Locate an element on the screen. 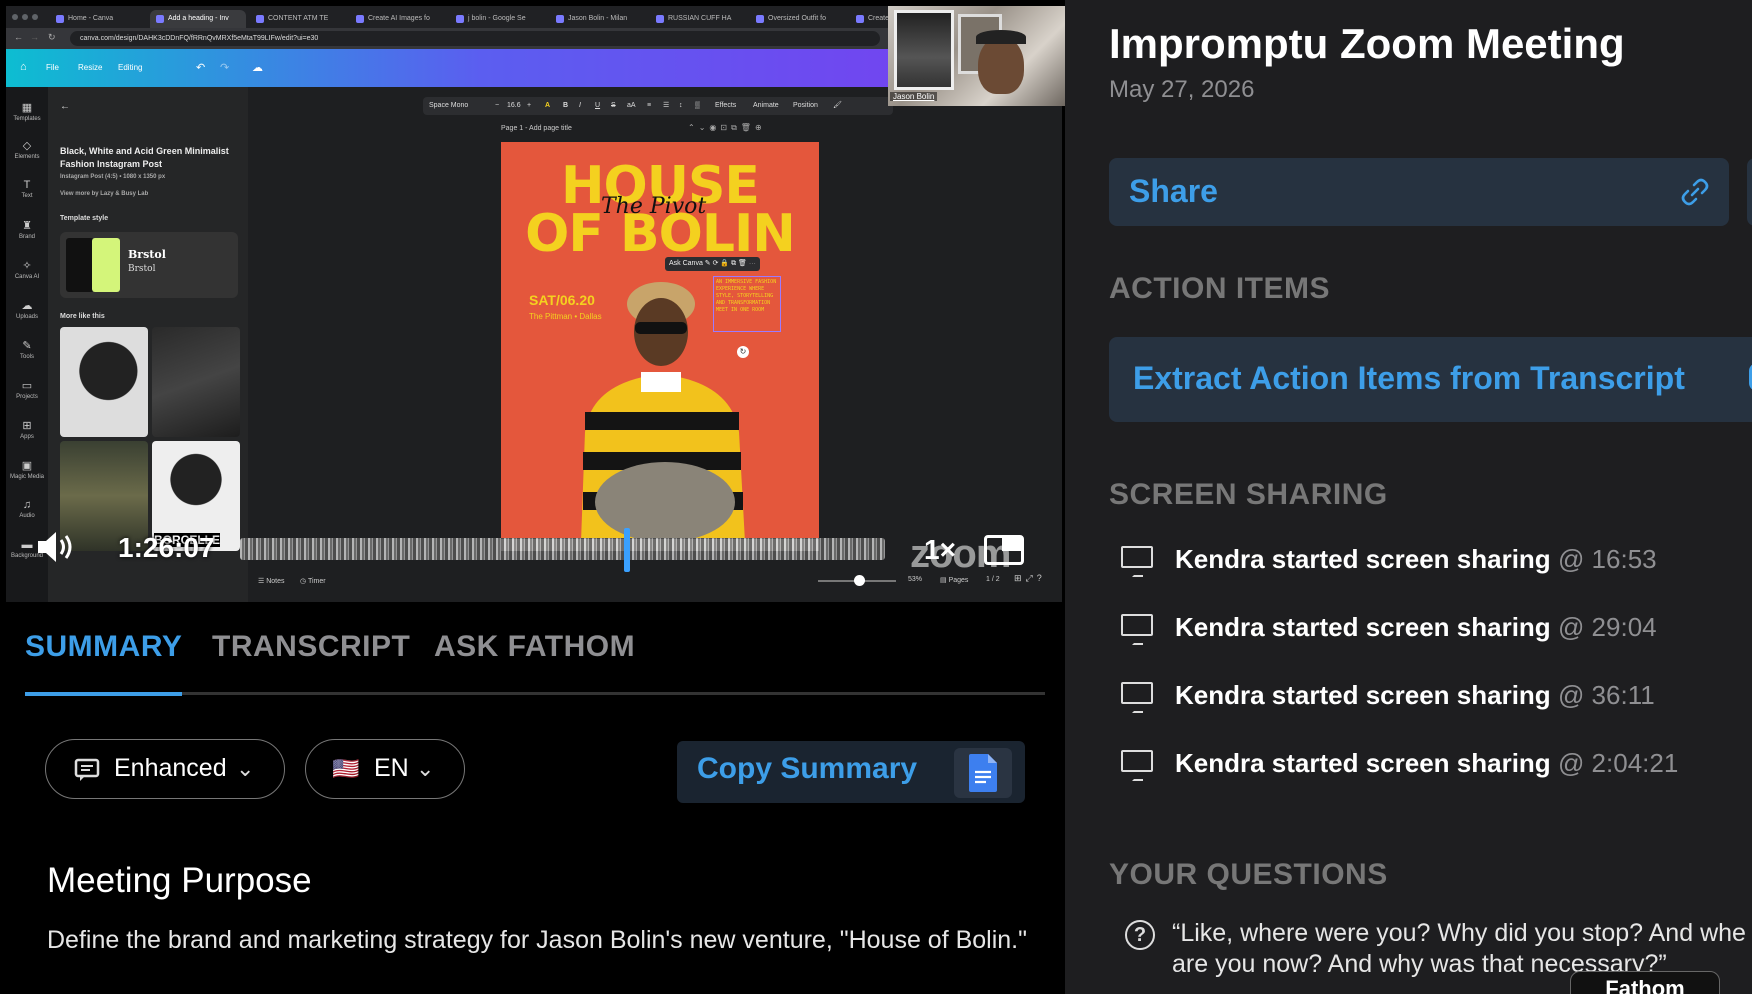  browser-tab: Oversized Outfit fo is located at coordinates (798, 19).